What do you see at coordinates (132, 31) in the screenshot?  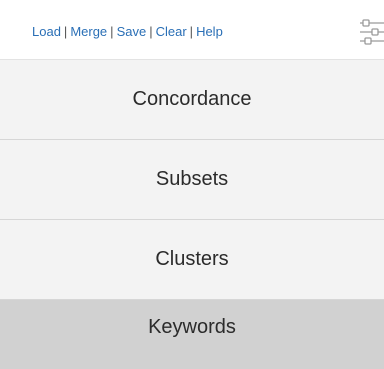 I see `save-link: Save` at bounding box center [132, 31].